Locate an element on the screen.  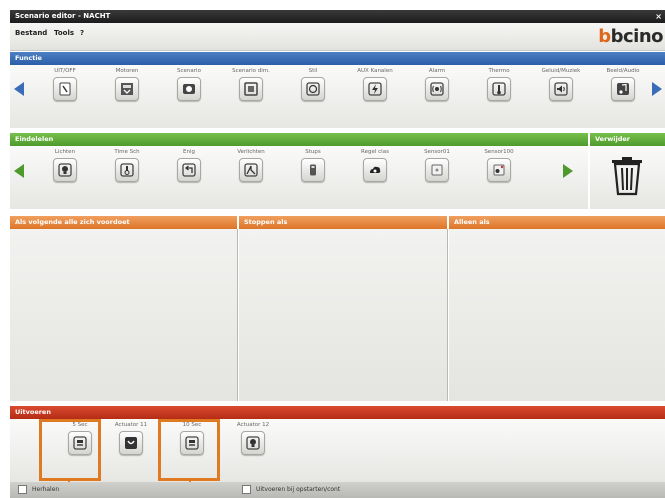
cup-icon is located at coordinates (131, 443).